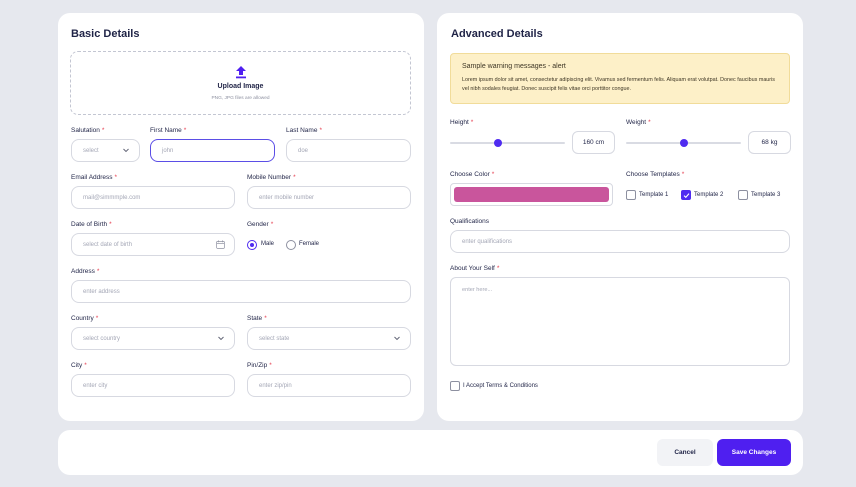  I want to click on country-label: Country *, so click(85, 318).